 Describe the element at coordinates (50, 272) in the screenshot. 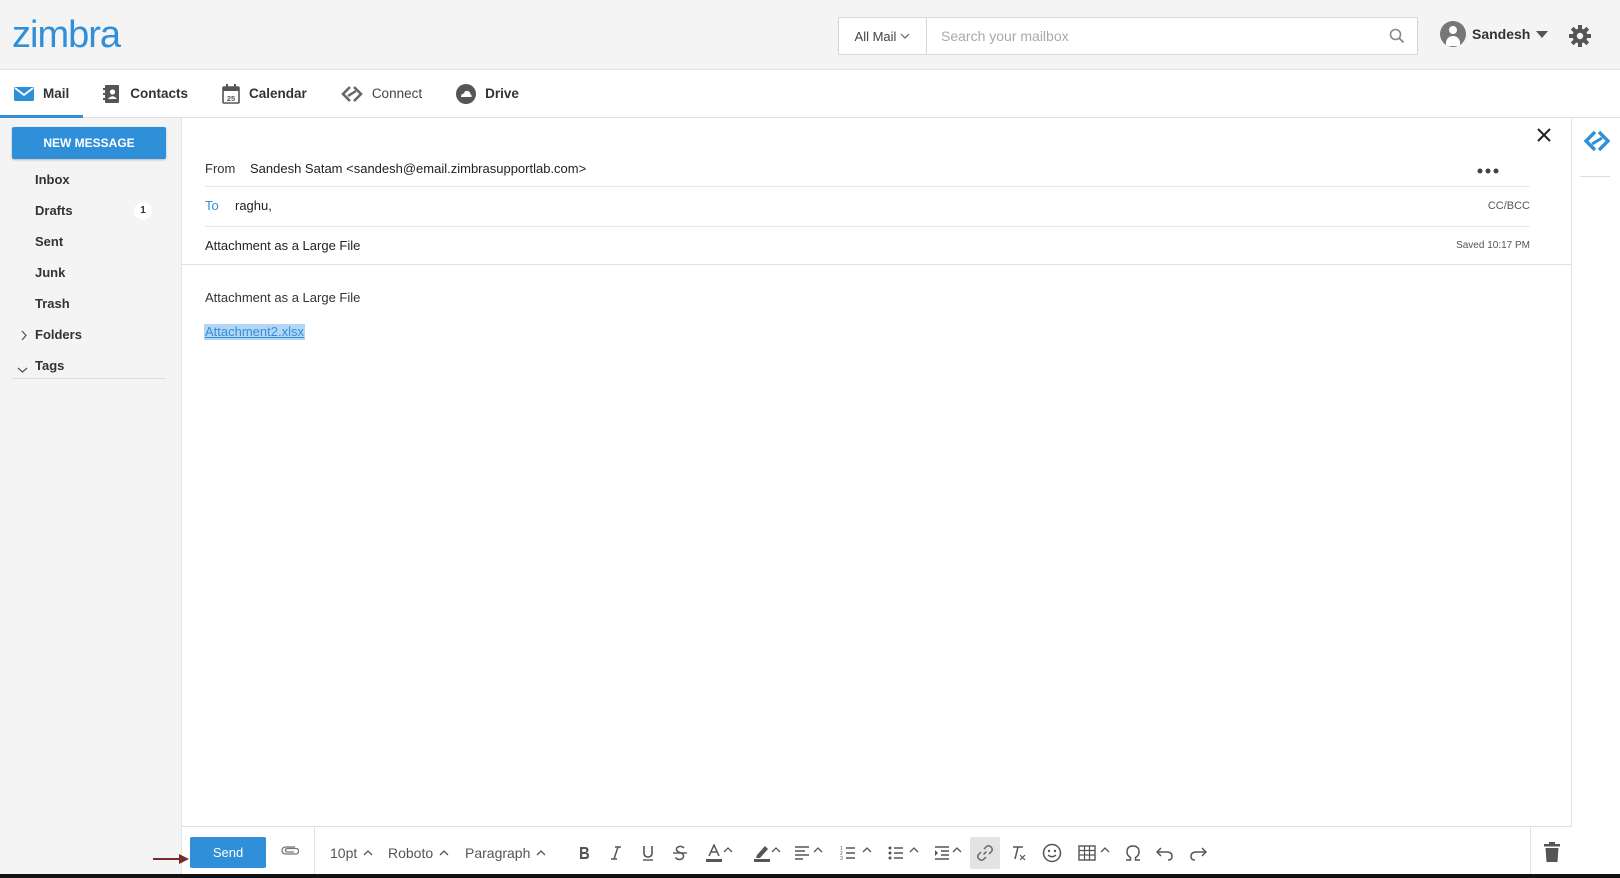

I see `sidebar-item-label: Junk` at that location.